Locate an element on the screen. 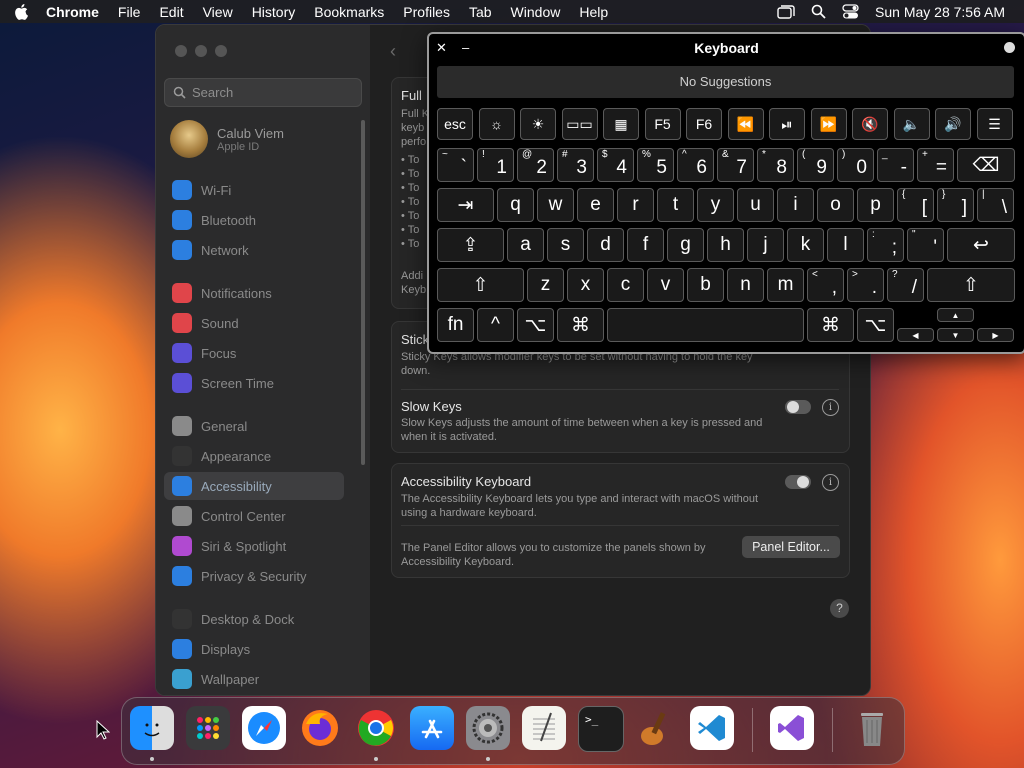 This screenshot has width=1024, height=768. mute-key: 🔇 is located at coordinates (870, 124).